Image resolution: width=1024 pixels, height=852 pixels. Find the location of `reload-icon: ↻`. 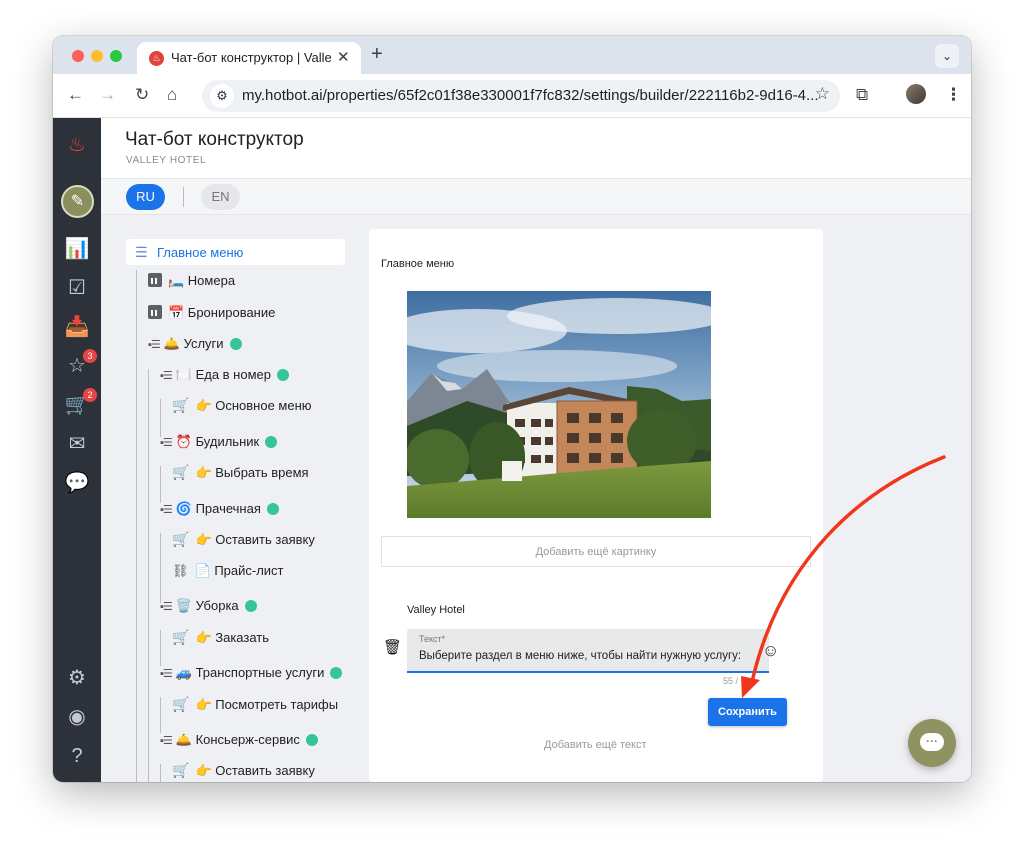

reload-icon: ↻ is located at coordinates (142, 95).